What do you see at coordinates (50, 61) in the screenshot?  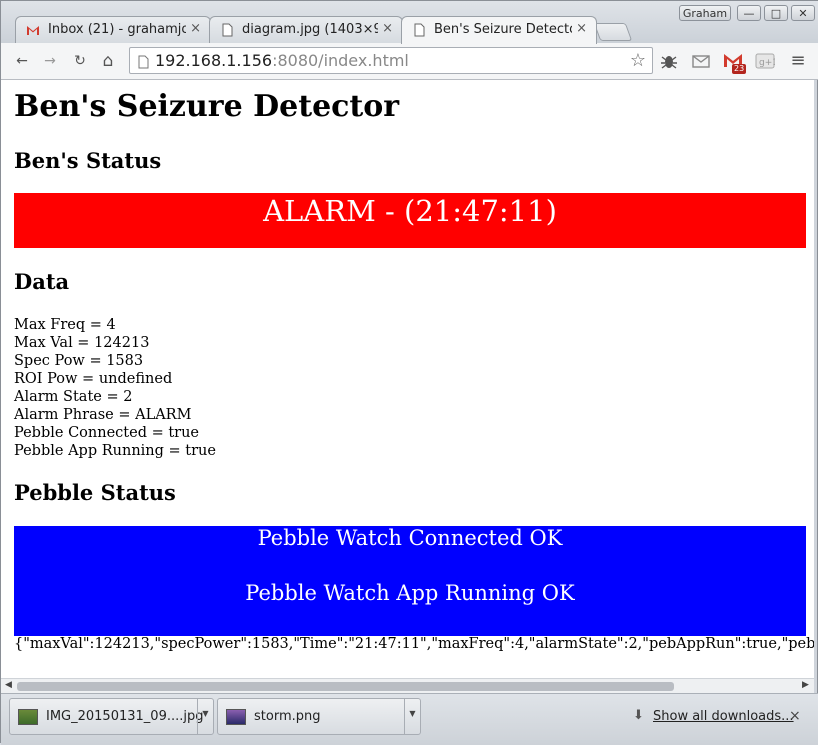 I see `forward-button: →` at bounding box center [50, 61].